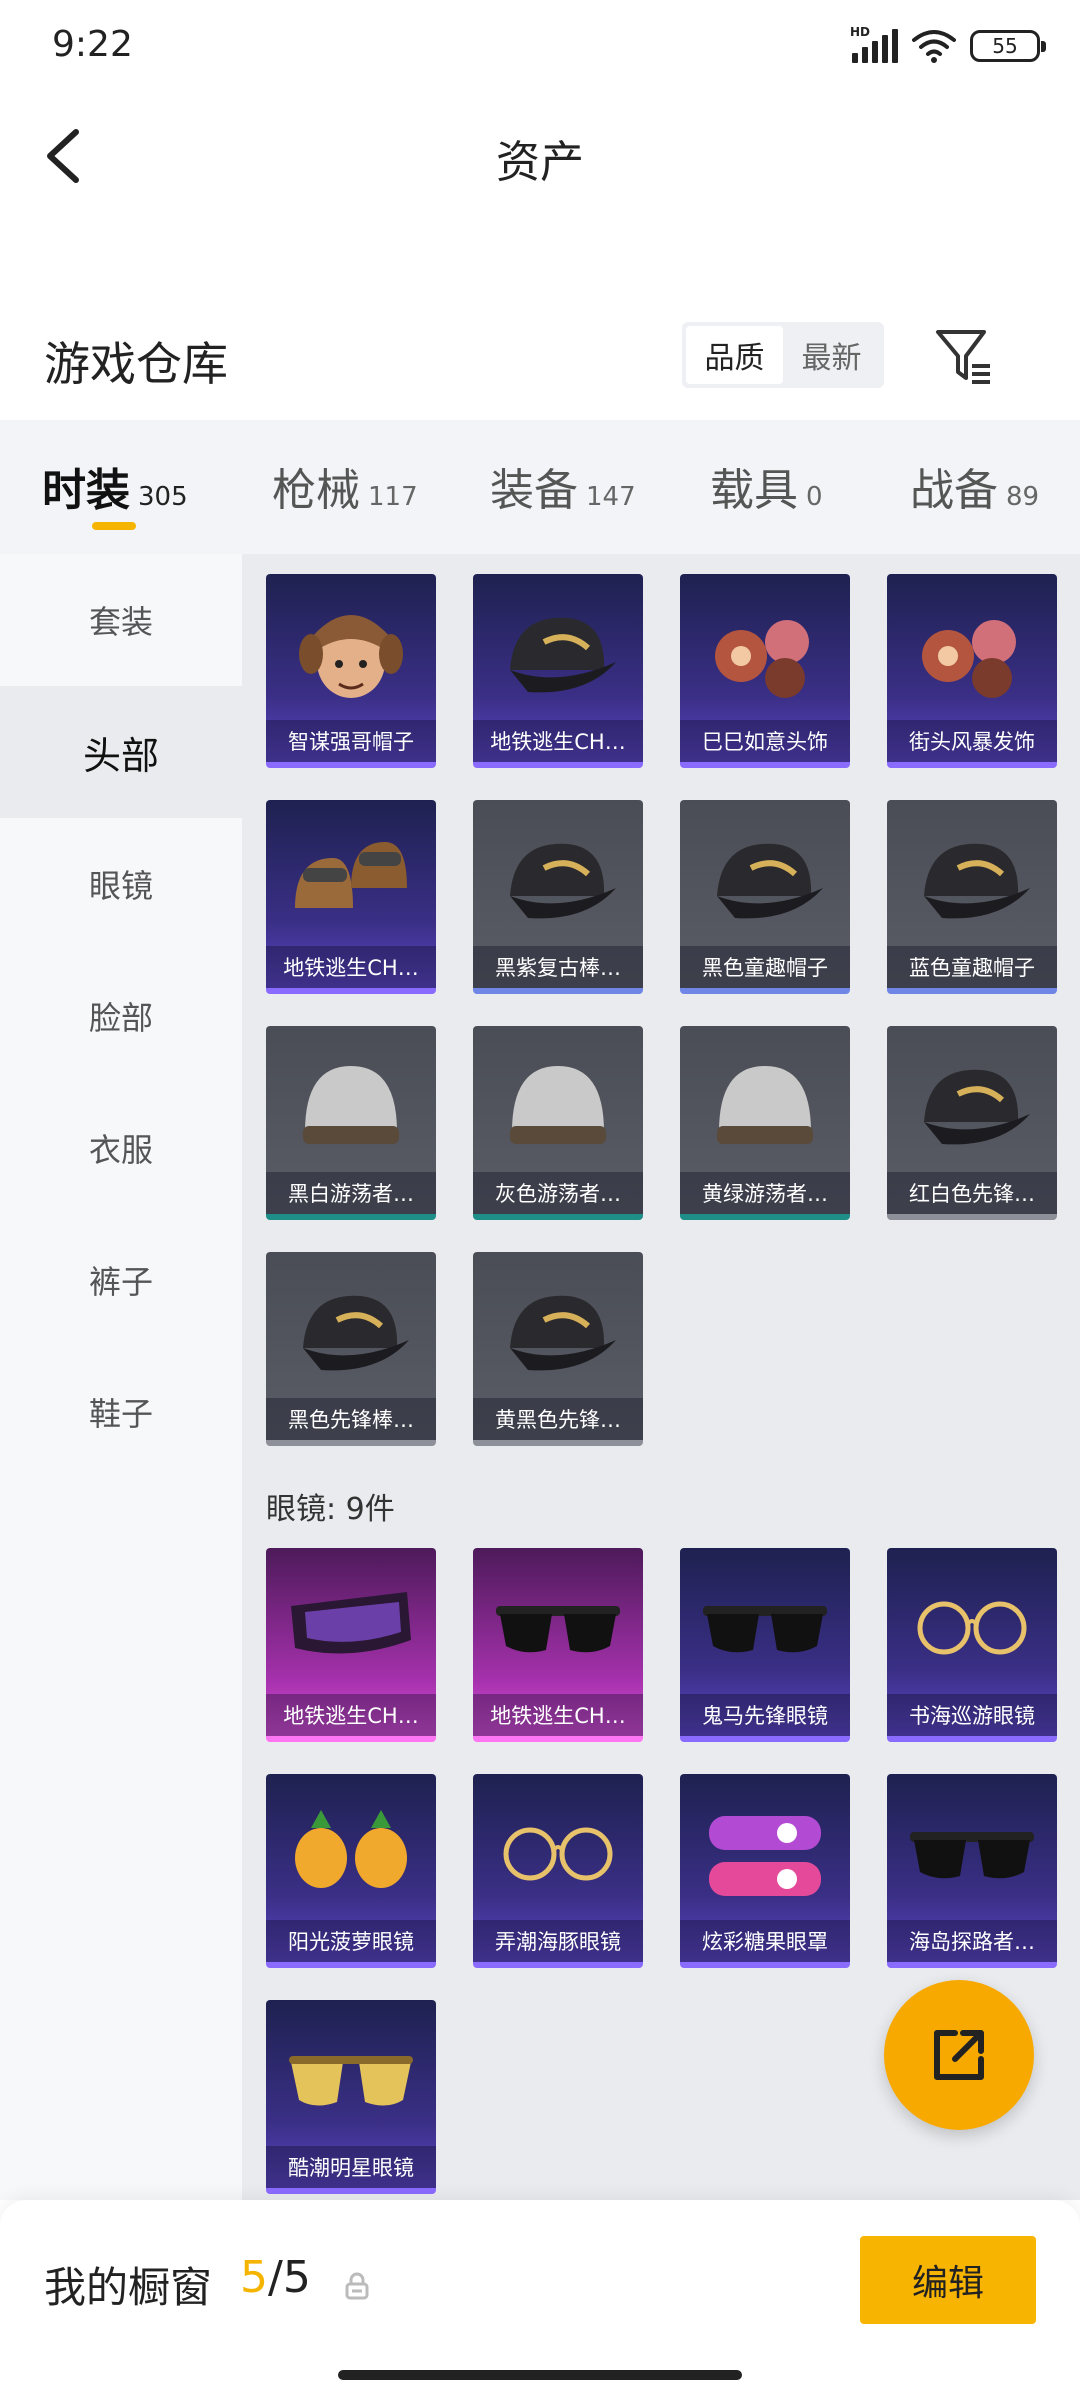  What do you see at coordinates (734, 355) in the screenshot?
I see `sort-quality-button: 品质` at bounding box center [734, 355].